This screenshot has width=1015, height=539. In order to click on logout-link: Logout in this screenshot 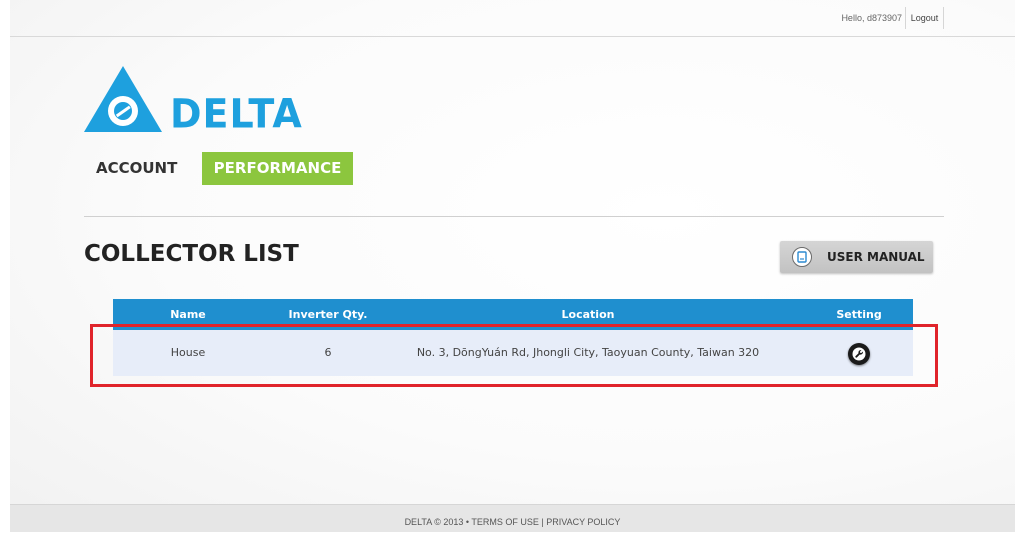, I will do `click(924, 18)`.